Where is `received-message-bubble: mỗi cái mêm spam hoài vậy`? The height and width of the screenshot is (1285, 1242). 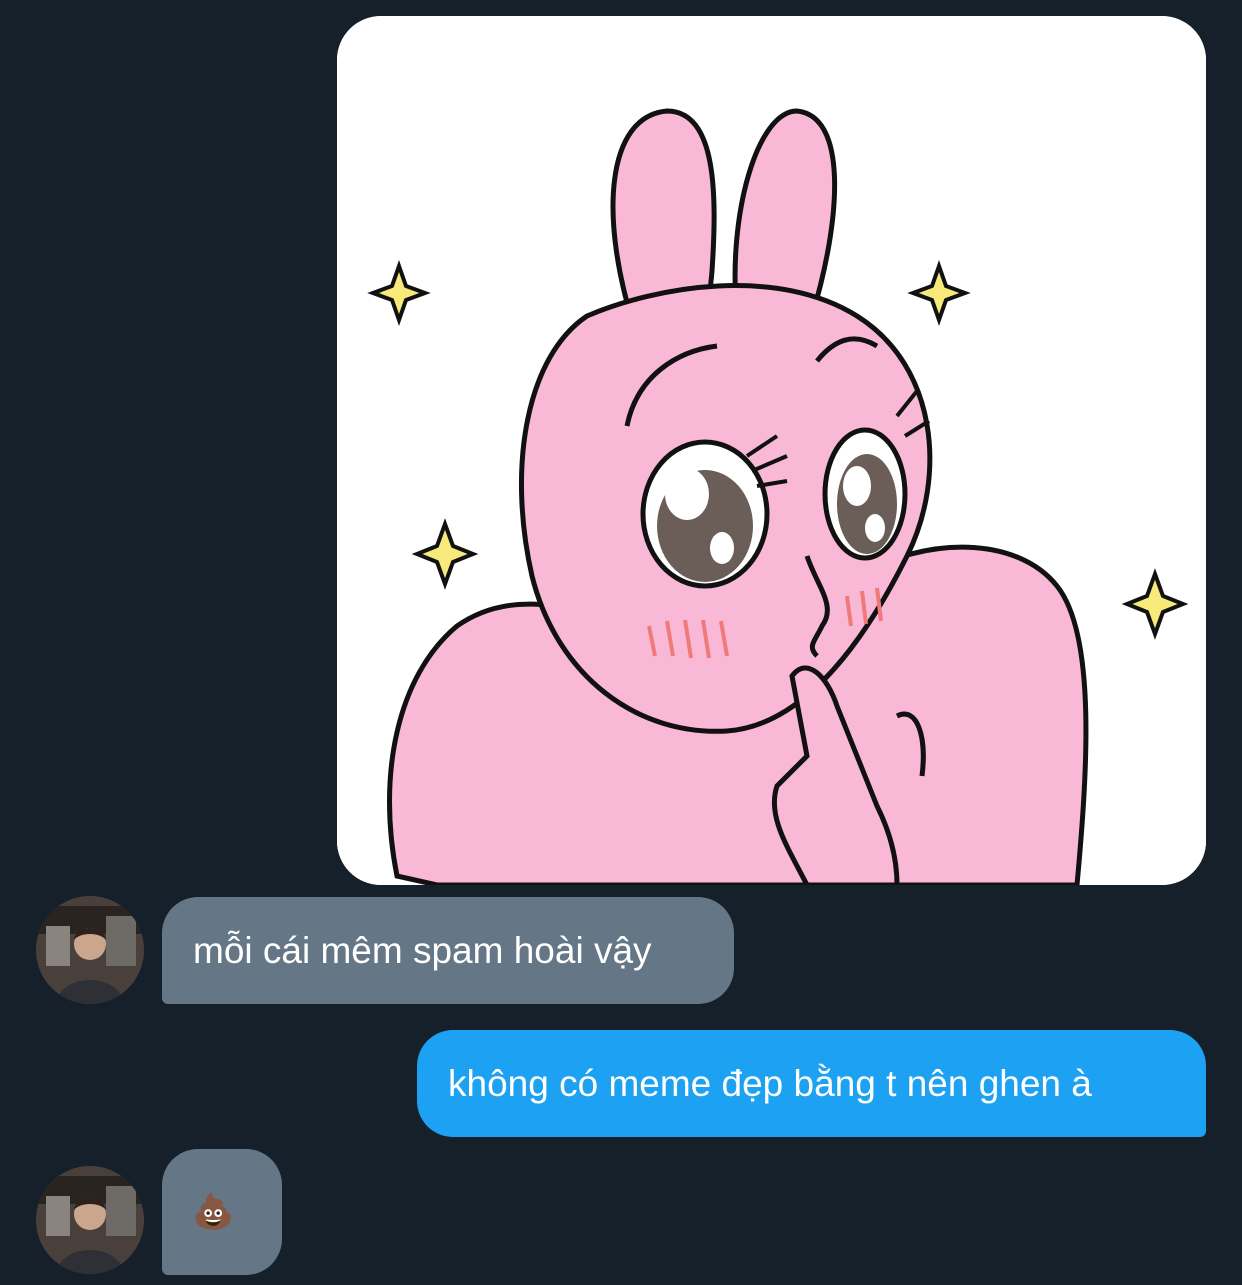 received-message-bubble: mỗi cái mêm spam hoài vậy is located at coordinates (448, 950).